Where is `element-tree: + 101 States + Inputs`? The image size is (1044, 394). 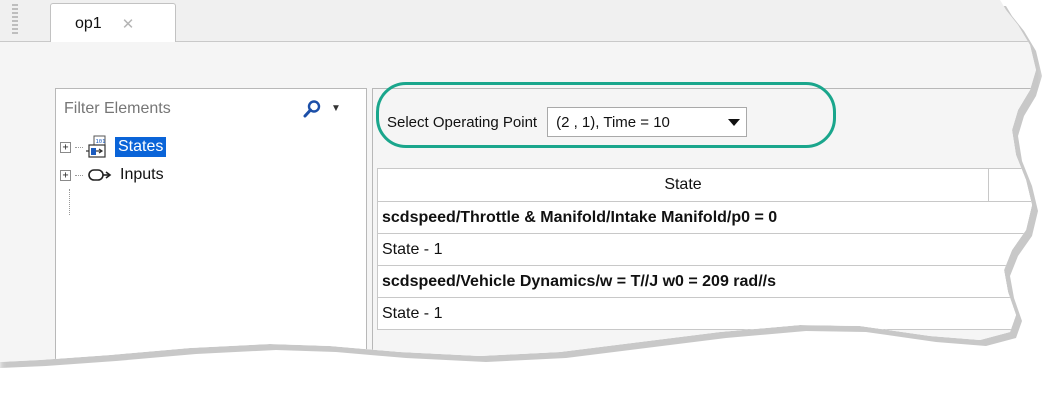 element-tree: + 101 States + Inputs is located at coordinates (113, 174).